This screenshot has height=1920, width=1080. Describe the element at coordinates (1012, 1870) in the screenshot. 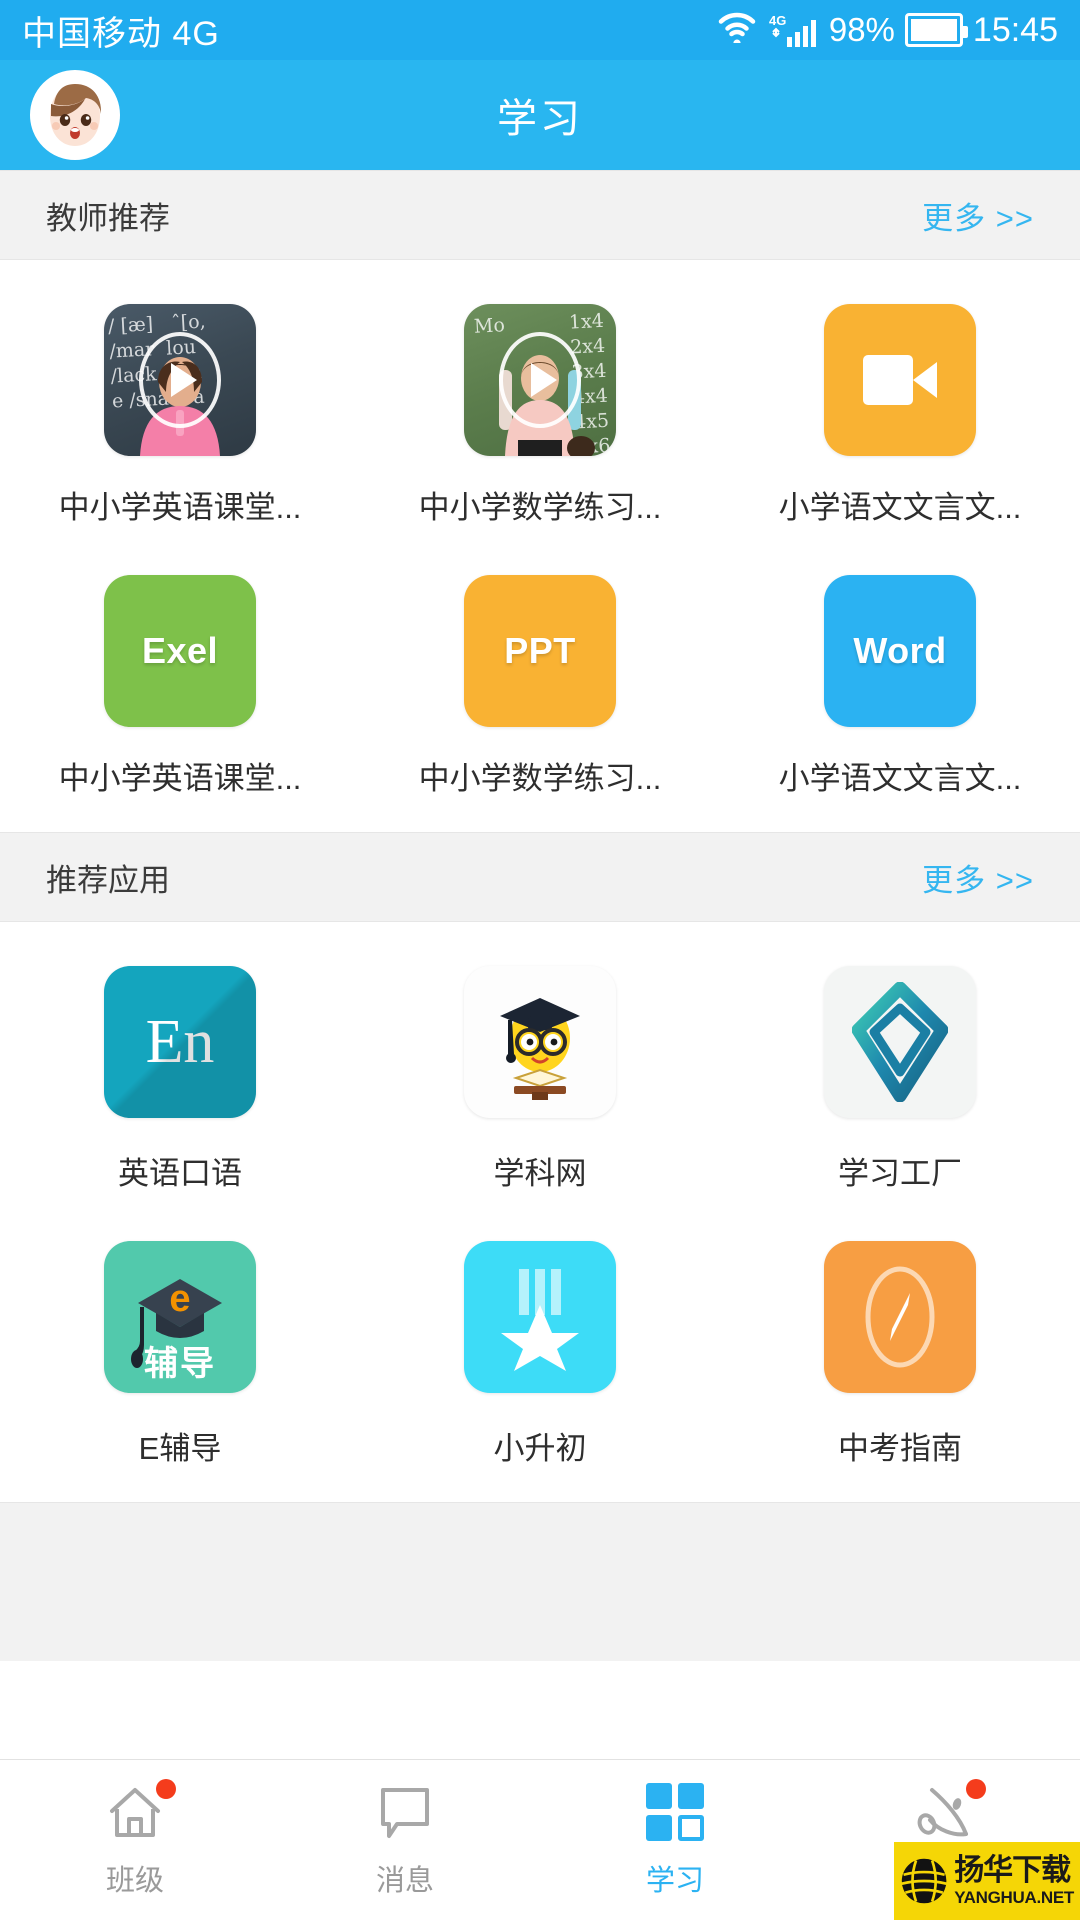

I see `watermark-cn-label: 扬华下载` at that location.